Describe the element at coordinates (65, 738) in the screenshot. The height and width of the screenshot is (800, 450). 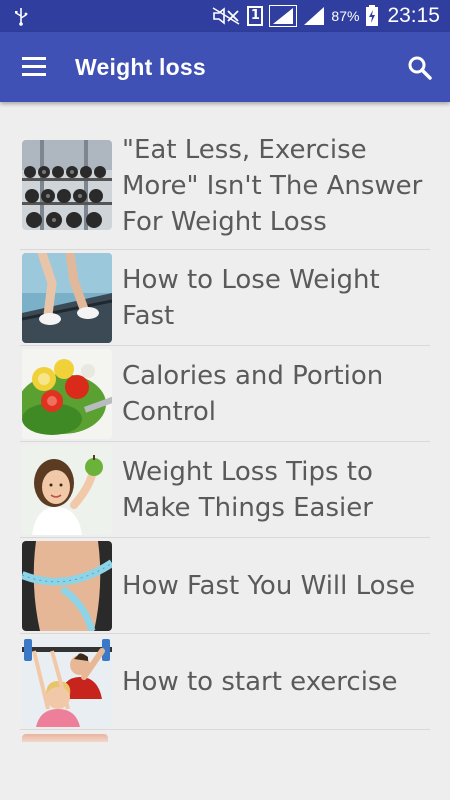
I see `next-item-thumbnail-partial` at that location.